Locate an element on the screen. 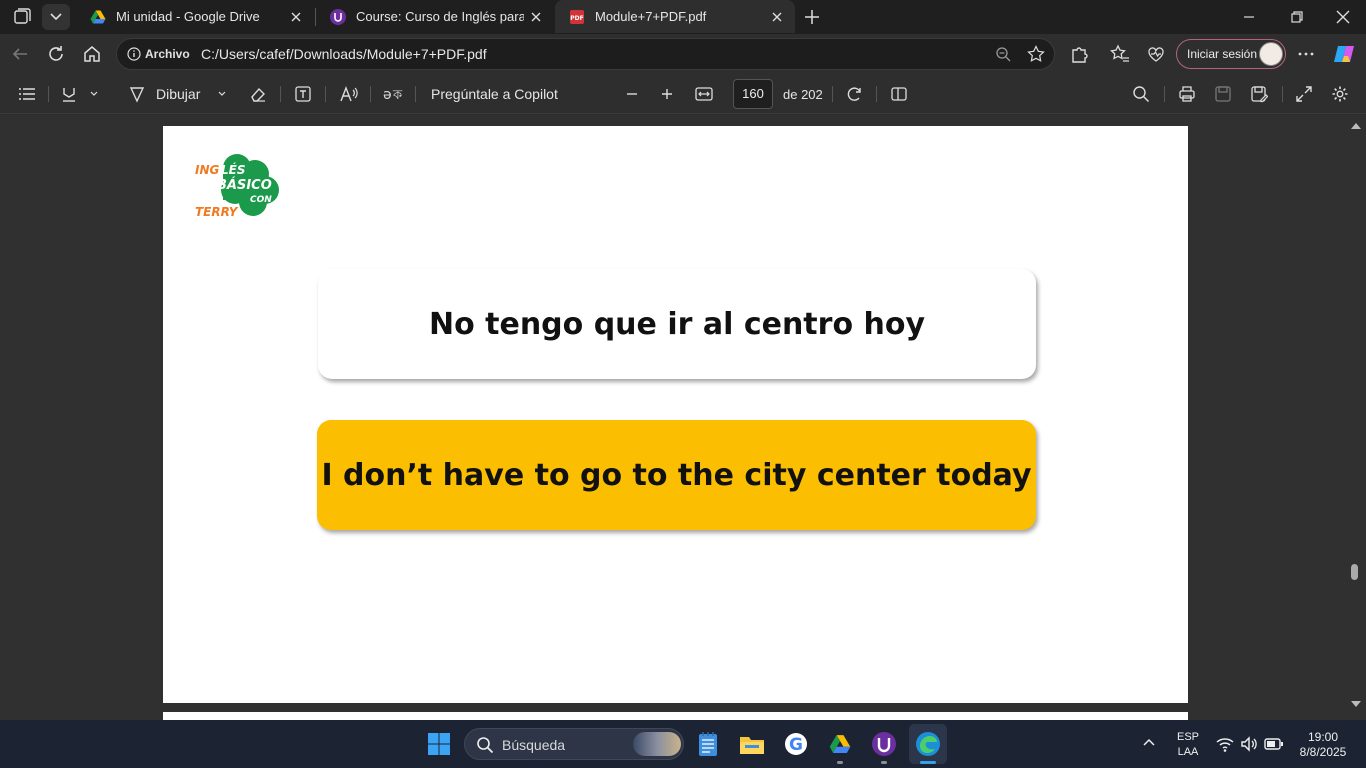  svg-text: TERRY is located at coordinates (217, 212).